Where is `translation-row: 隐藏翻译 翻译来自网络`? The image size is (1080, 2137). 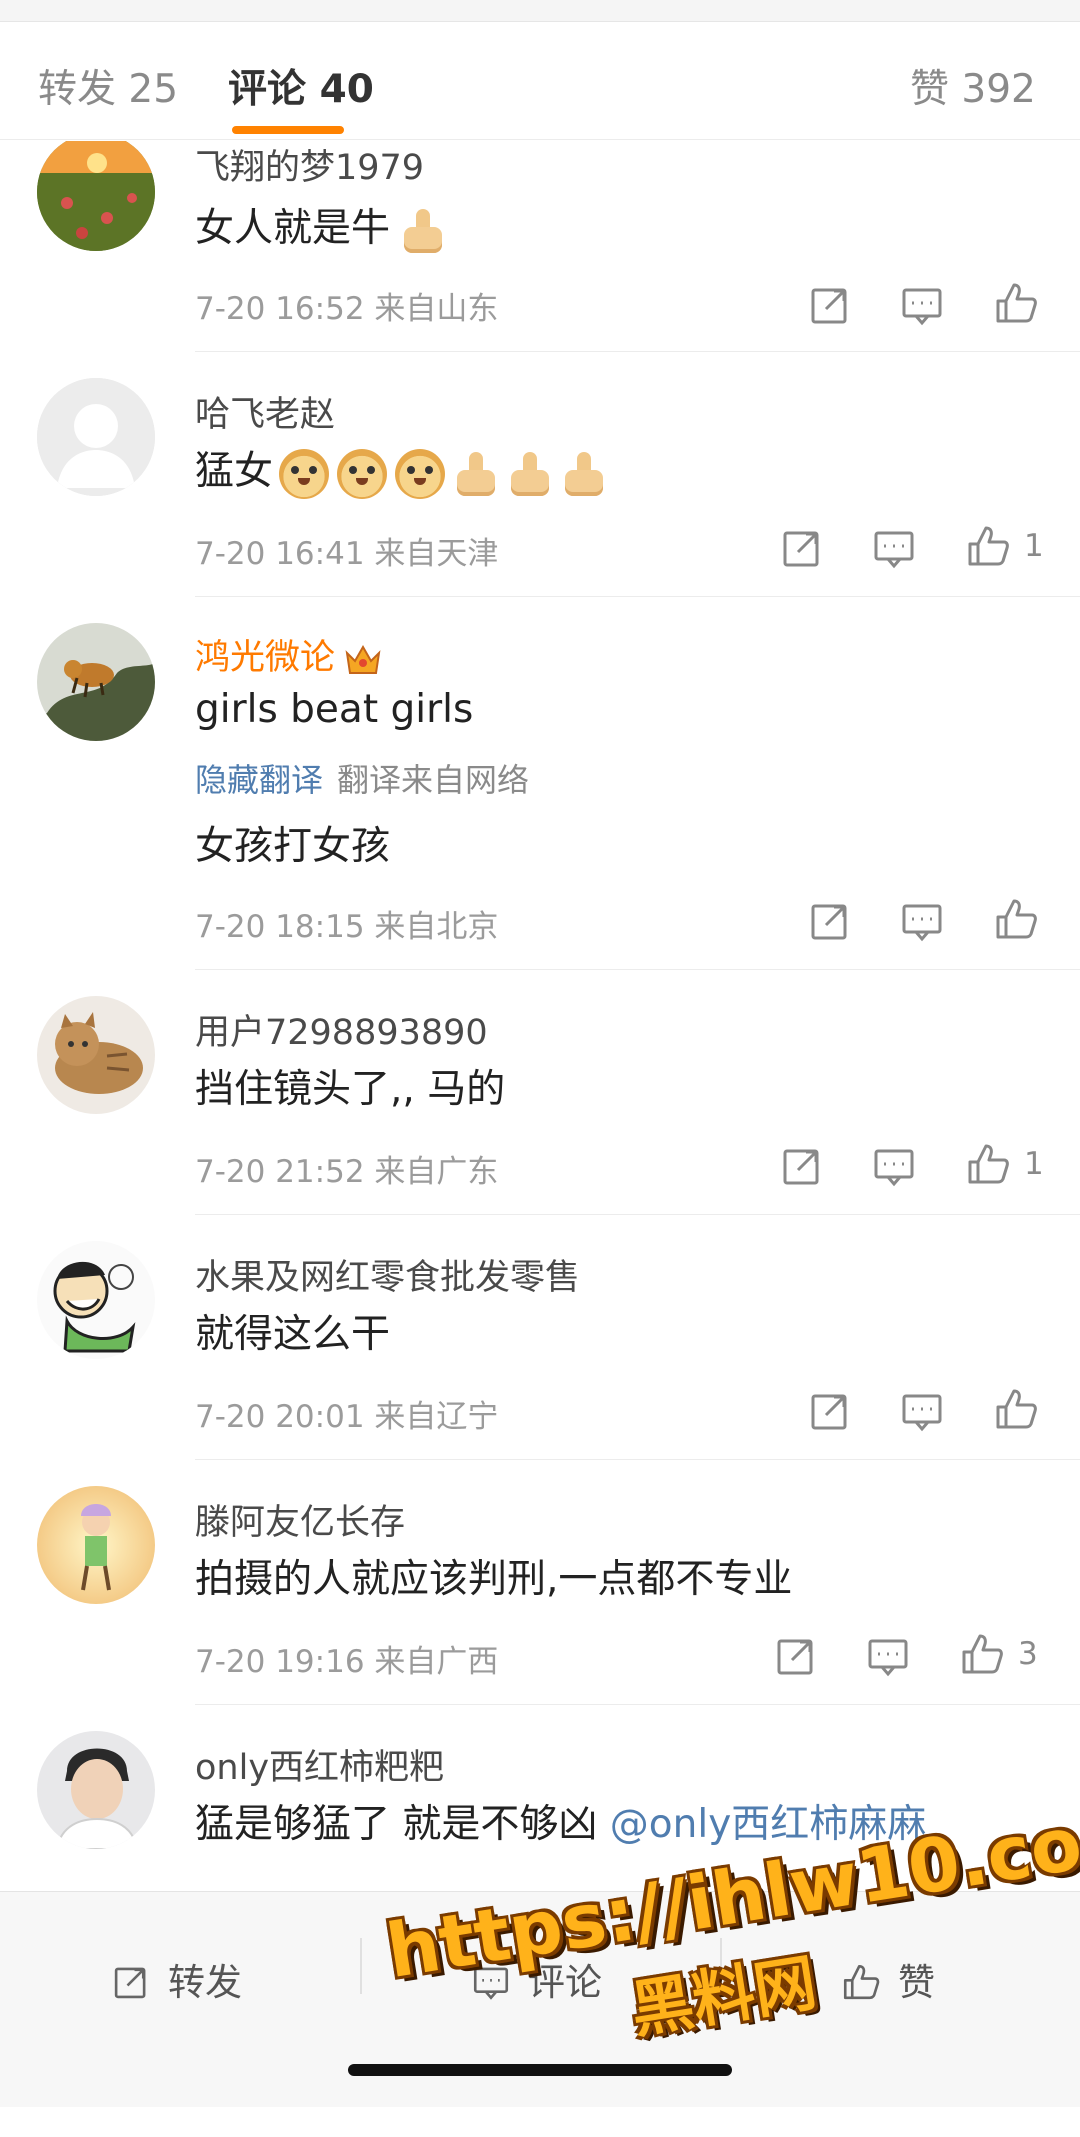
translation-row: 隐藏翻译 翻译来自网络 is located at coordinates (362, 778).